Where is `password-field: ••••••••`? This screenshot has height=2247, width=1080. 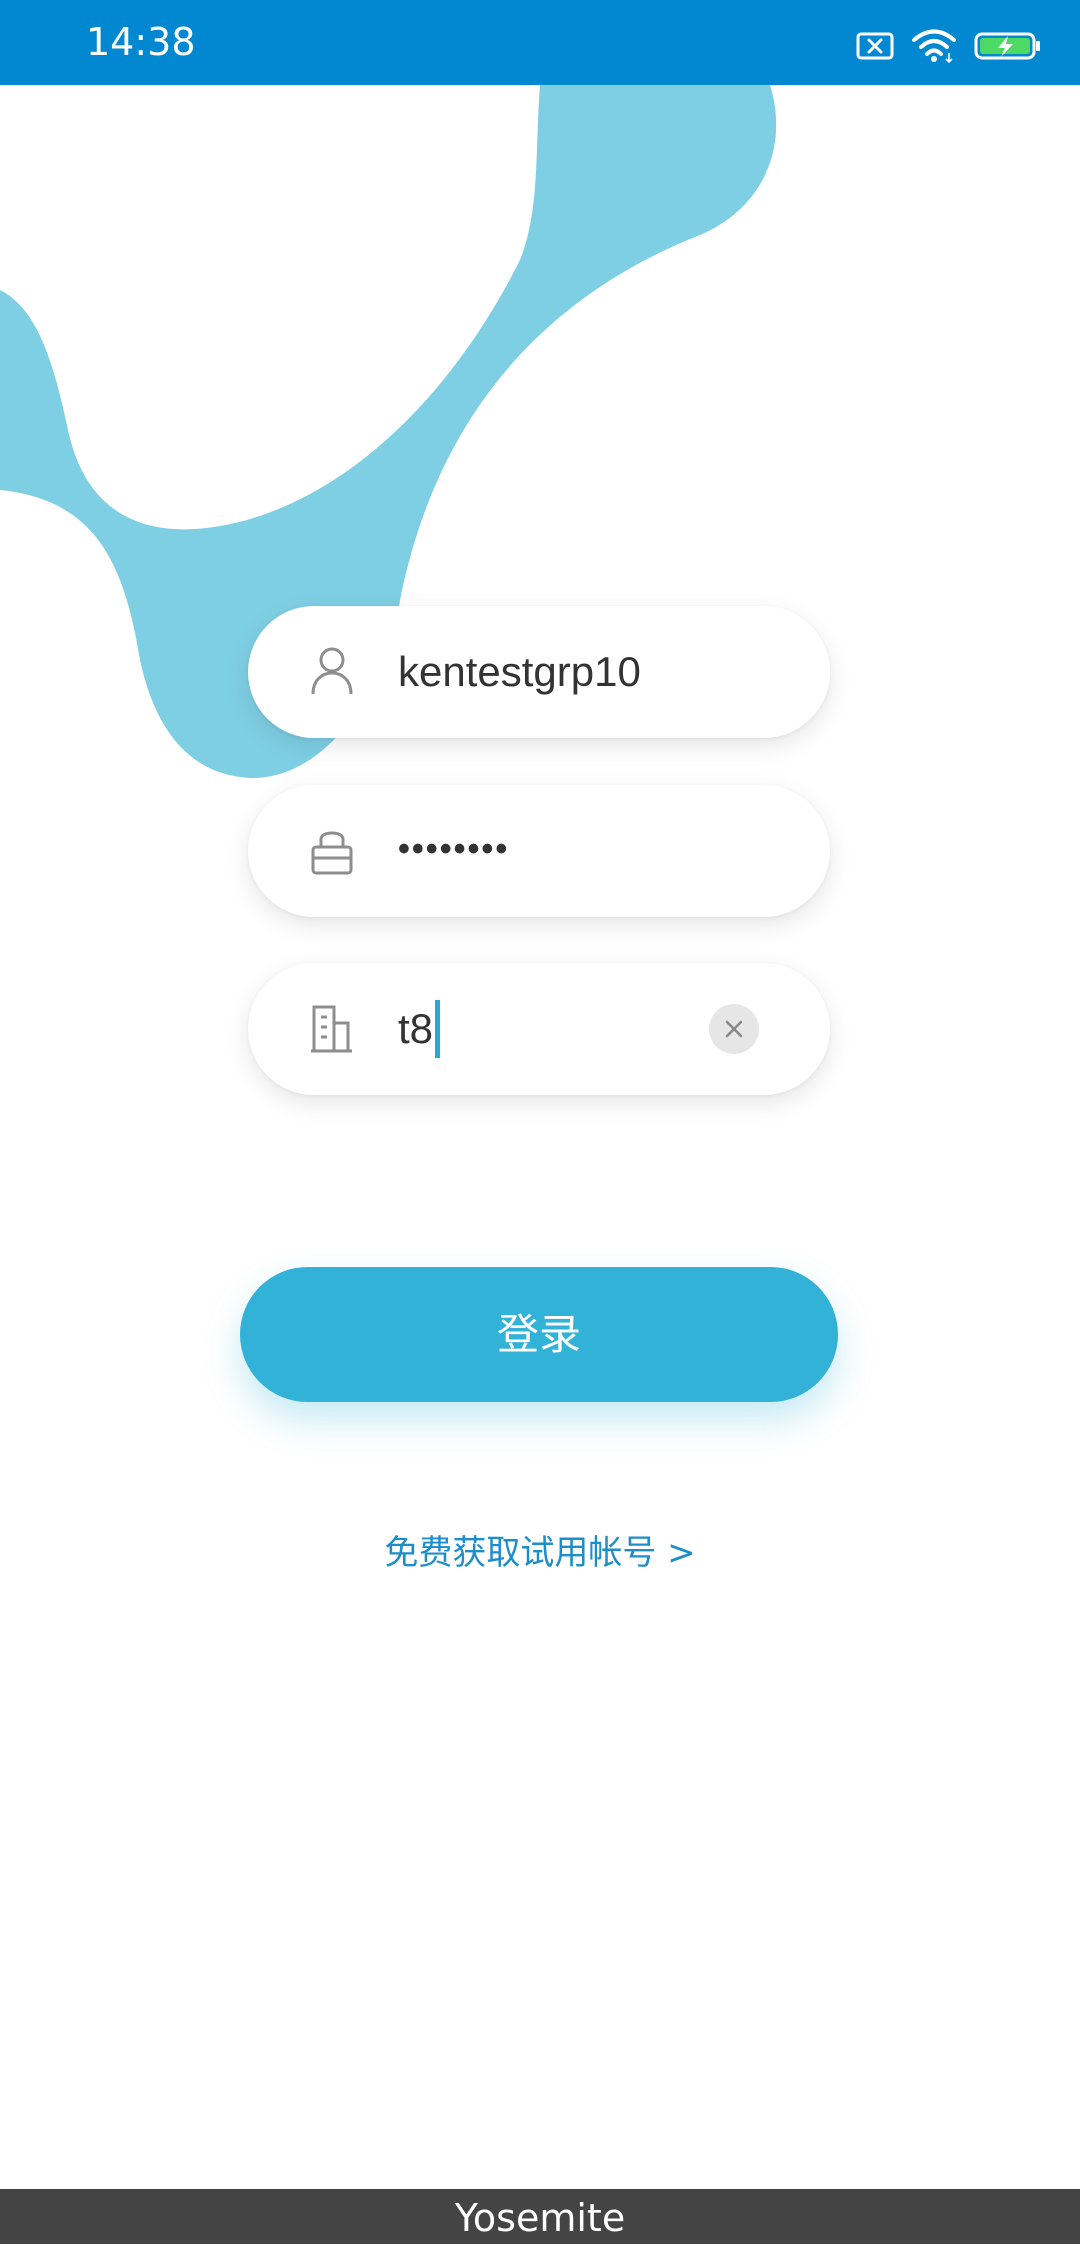
password-field: •••••••• is located at coordinates (539, 851).